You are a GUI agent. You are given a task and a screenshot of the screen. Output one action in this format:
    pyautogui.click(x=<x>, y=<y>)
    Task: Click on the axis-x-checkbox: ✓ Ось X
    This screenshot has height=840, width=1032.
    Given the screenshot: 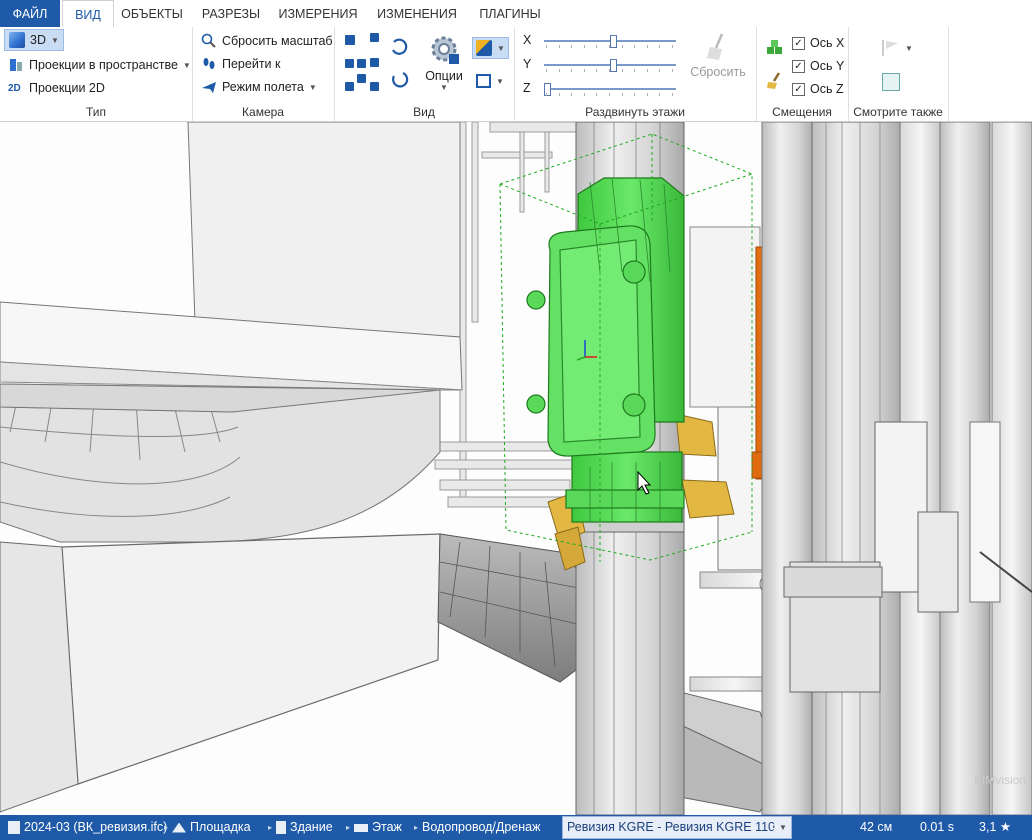 What is the action you would take?
    pyautogui.click(x=818, y=43)
    